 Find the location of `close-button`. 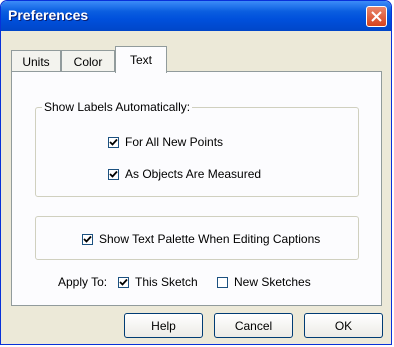

close-button is located at coordinates (376, 16).